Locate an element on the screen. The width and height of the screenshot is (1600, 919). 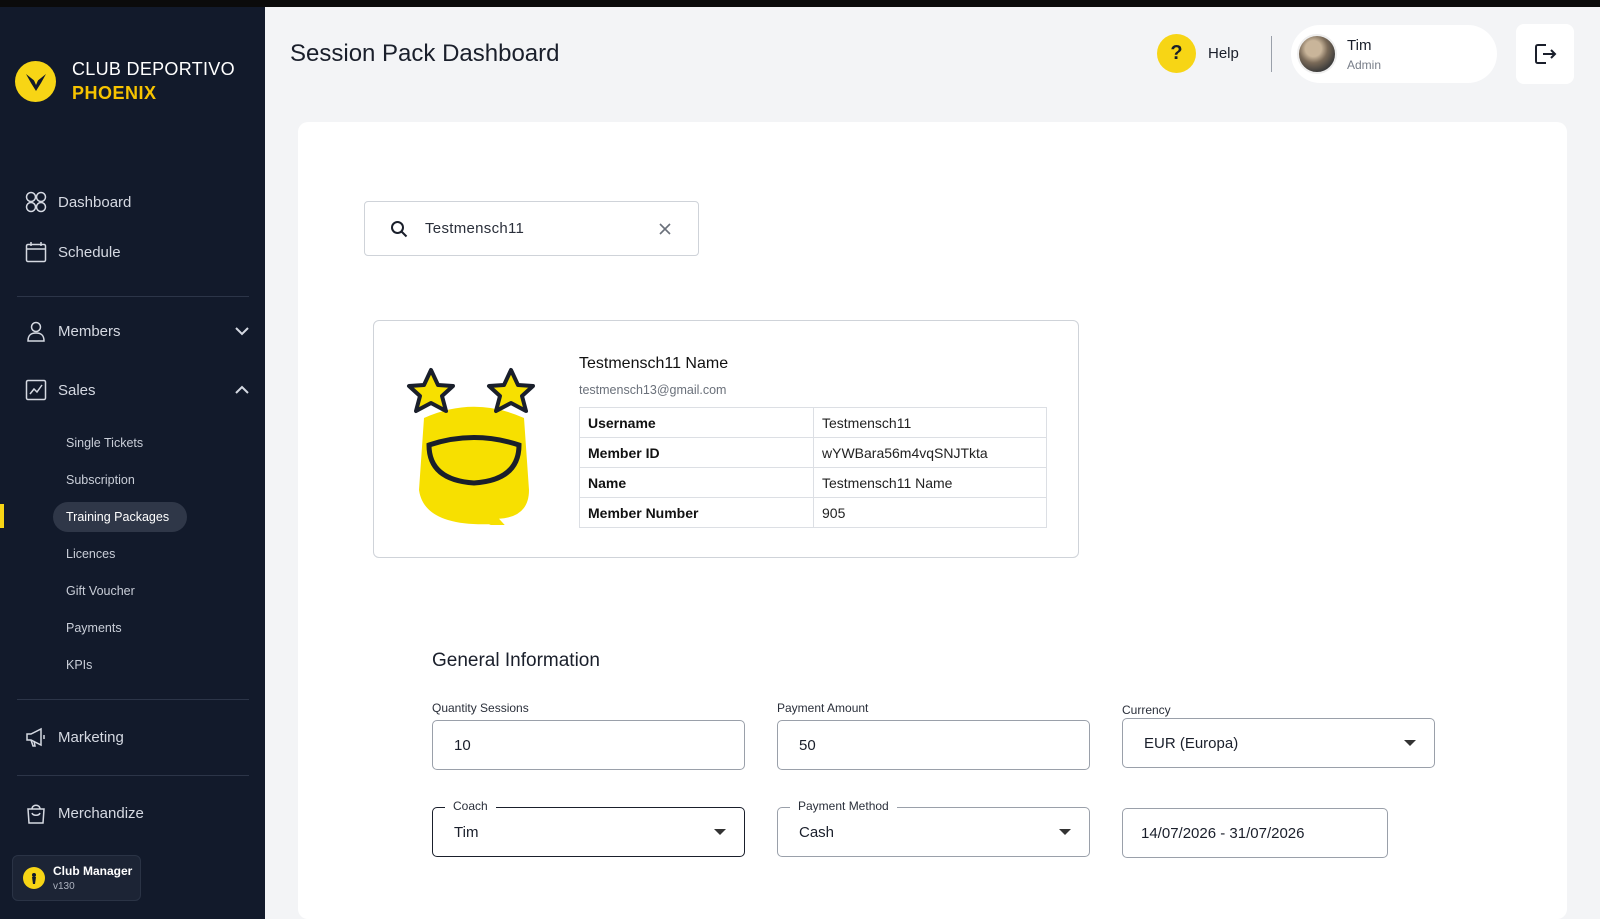
help-label: Help is located at coordinates (1223, 53).